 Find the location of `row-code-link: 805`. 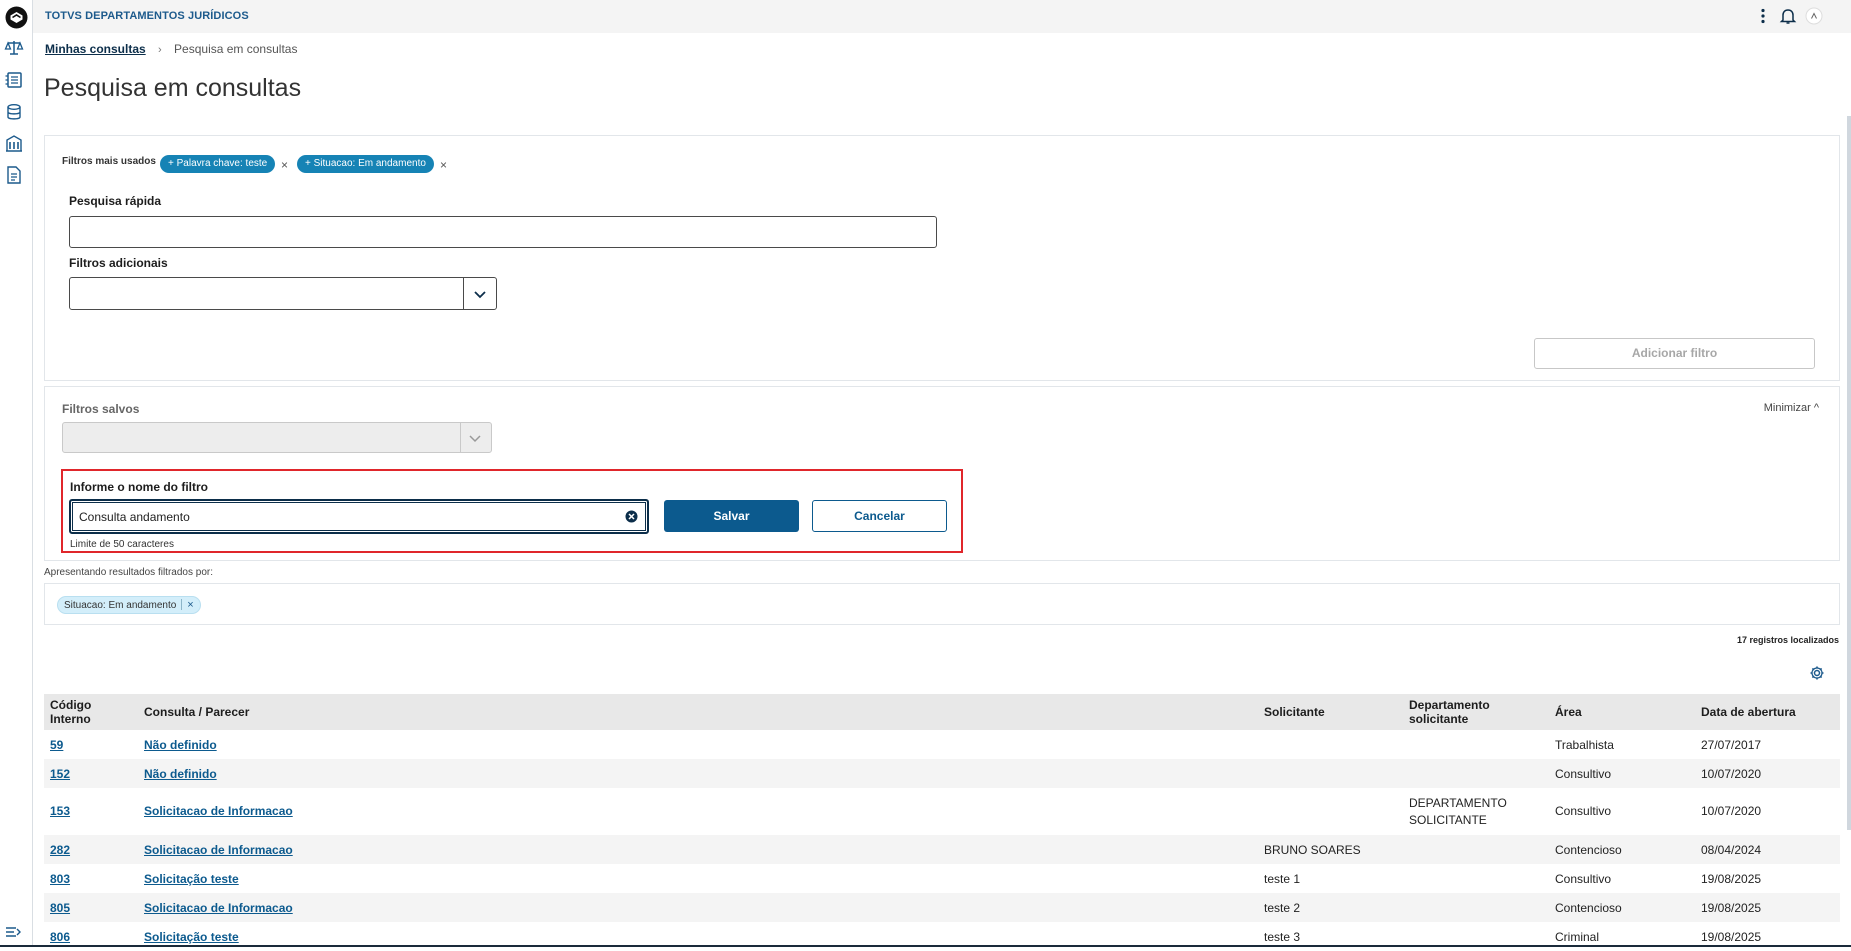

row-code-link: 805 is located at coordinates (60, 908).